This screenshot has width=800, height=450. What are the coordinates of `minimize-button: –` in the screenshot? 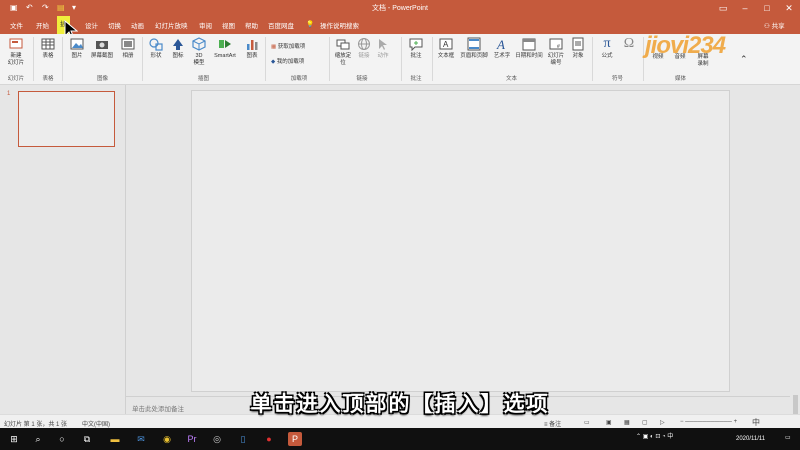 It's located at (745, 8).